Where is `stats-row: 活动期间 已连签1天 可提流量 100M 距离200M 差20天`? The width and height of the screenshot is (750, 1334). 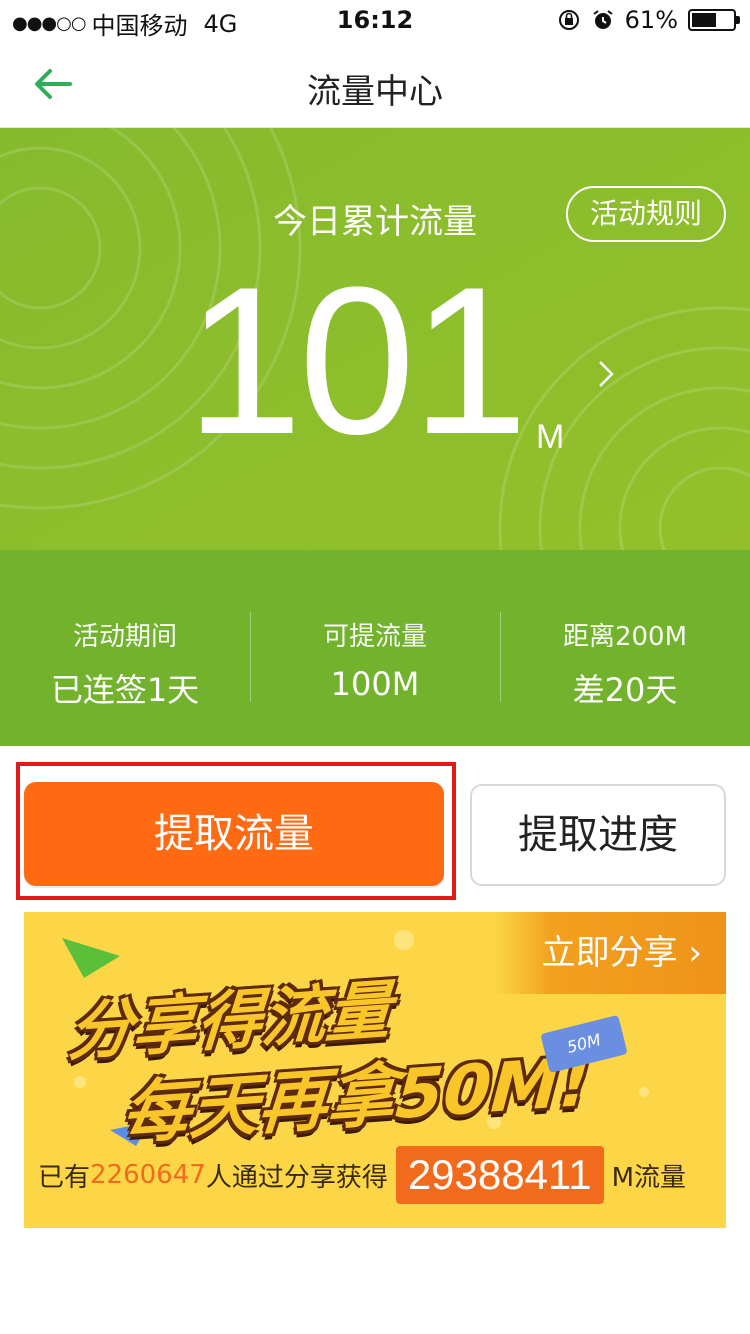 stats-row: 活动期间 已连签1天 可提流量 100M 距离200M 差20天 is located at coordinates (375, 648).